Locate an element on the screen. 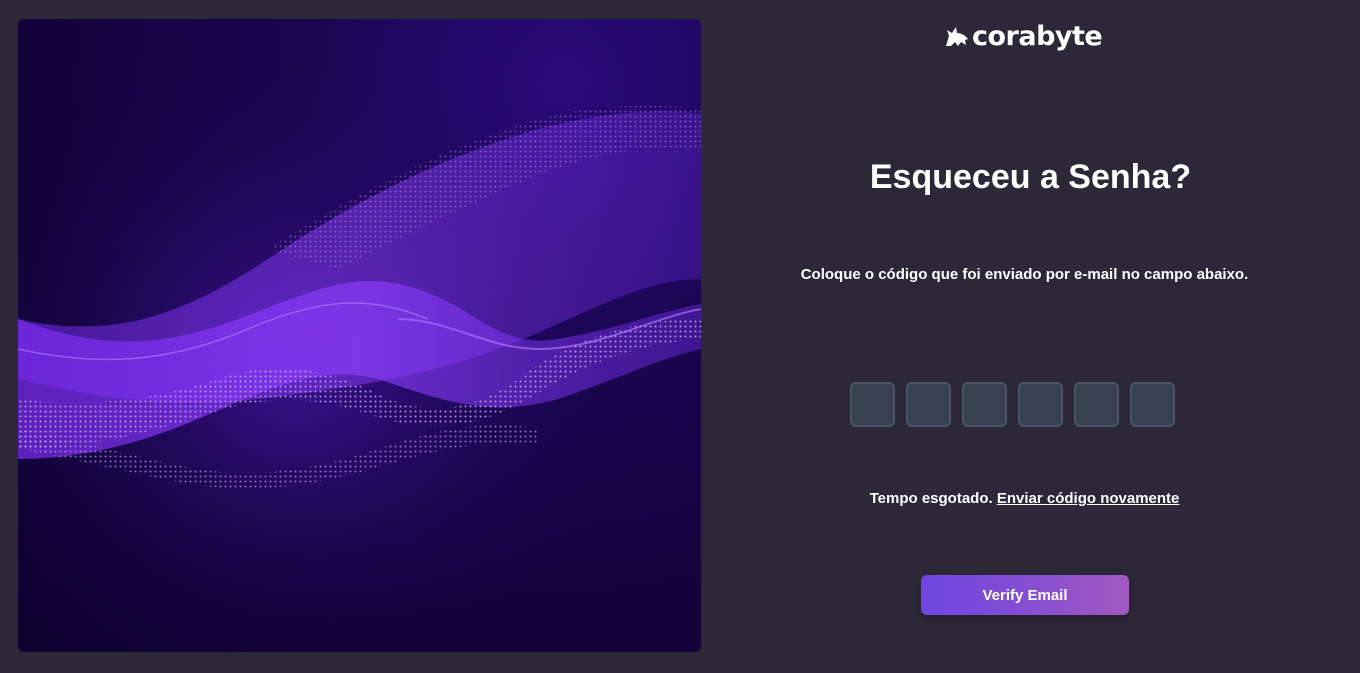  brand-logo: corabyte is located at coordinates (1023, 36).